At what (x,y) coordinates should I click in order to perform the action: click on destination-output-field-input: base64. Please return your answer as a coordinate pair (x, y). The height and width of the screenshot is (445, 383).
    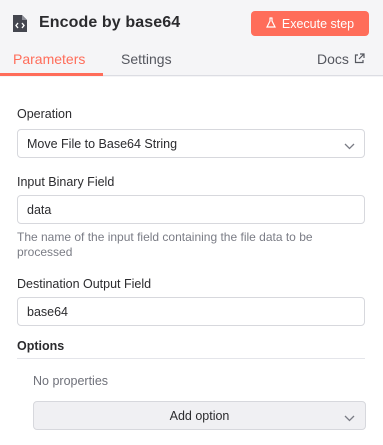
    Looking at the image, I should click on (191, 311).